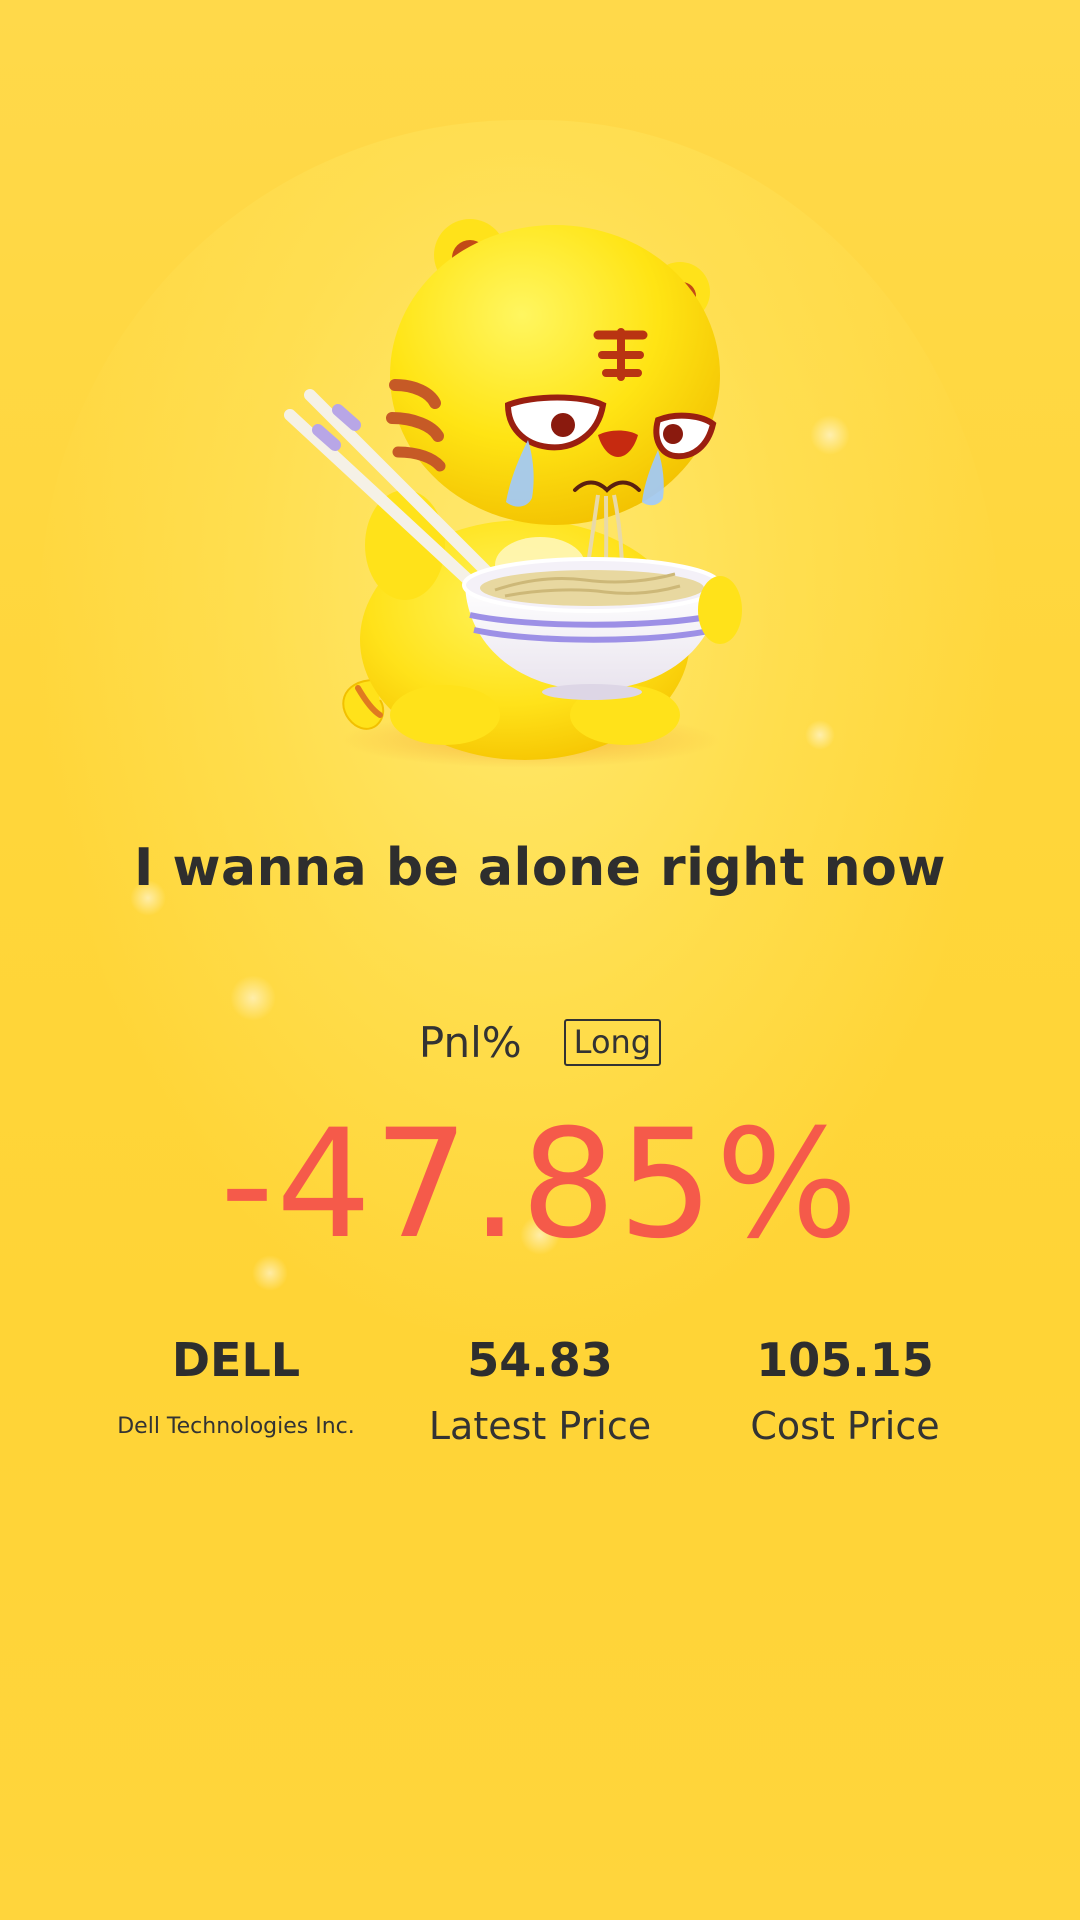 This screenshot has width=1080, height=1920. I want to click on pnl-header: Pnl% Long, so click(540, 1042).